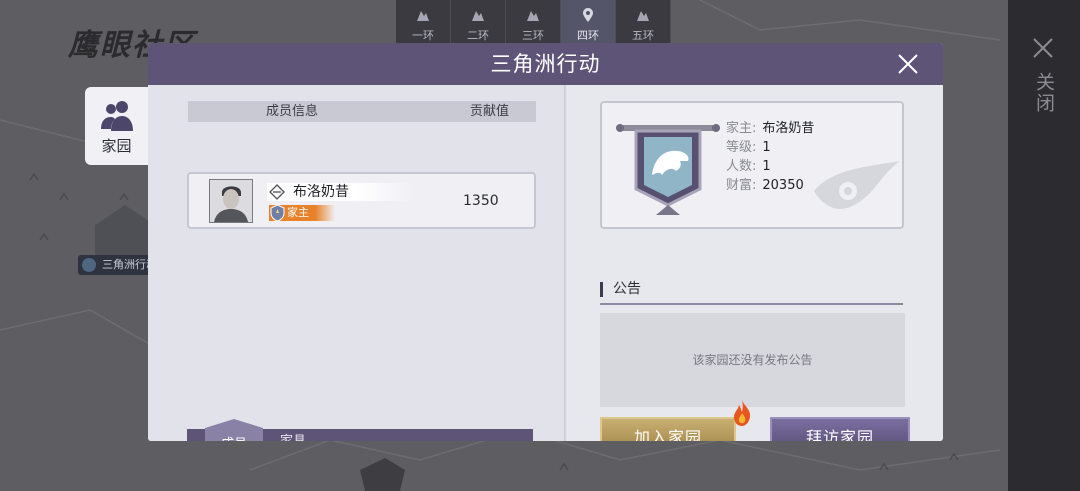 The width and height of the screenshot is (1080, 491). What do you see at coordinates (766, 147) in the screenshot?
I see `level-value: 1` at bounding box center [766, 147].